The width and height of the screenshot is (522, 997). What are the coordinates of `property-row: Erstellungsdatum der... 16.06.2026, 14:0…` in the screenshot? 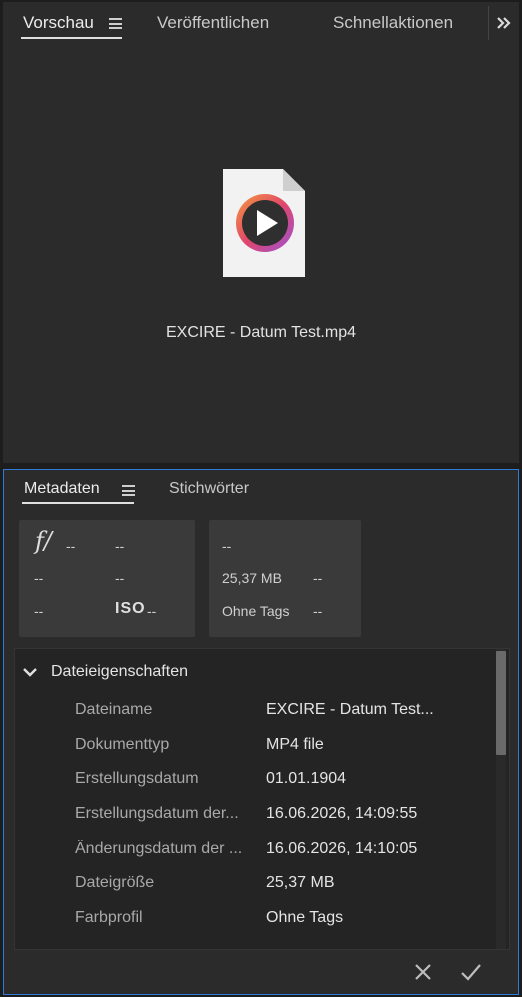 It's located at (255, 820).